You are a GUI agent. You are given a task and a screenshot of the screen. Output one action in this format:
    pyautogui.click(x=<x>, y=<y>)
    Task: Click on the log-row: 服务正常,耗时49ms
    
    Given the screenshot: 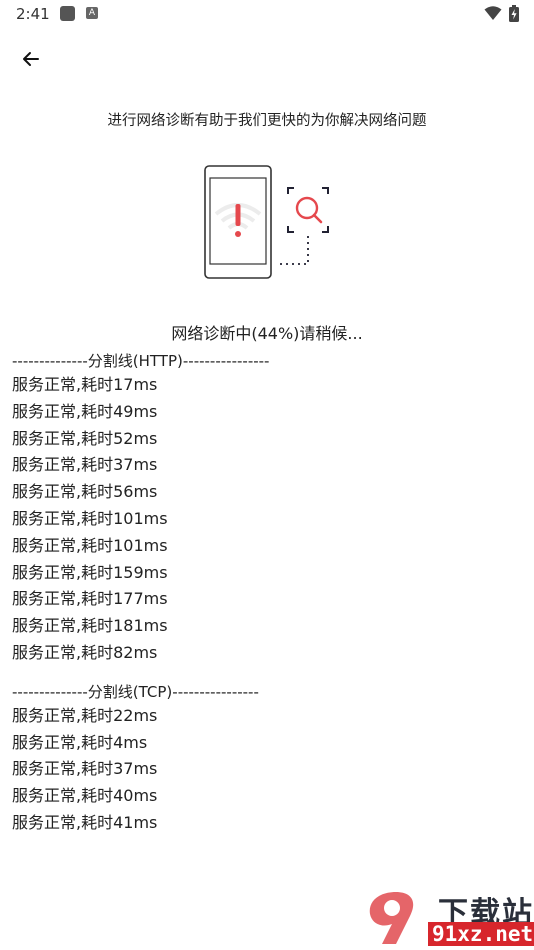 What is the action you would take?
    pyautogui.click(x=85, y=411)
    